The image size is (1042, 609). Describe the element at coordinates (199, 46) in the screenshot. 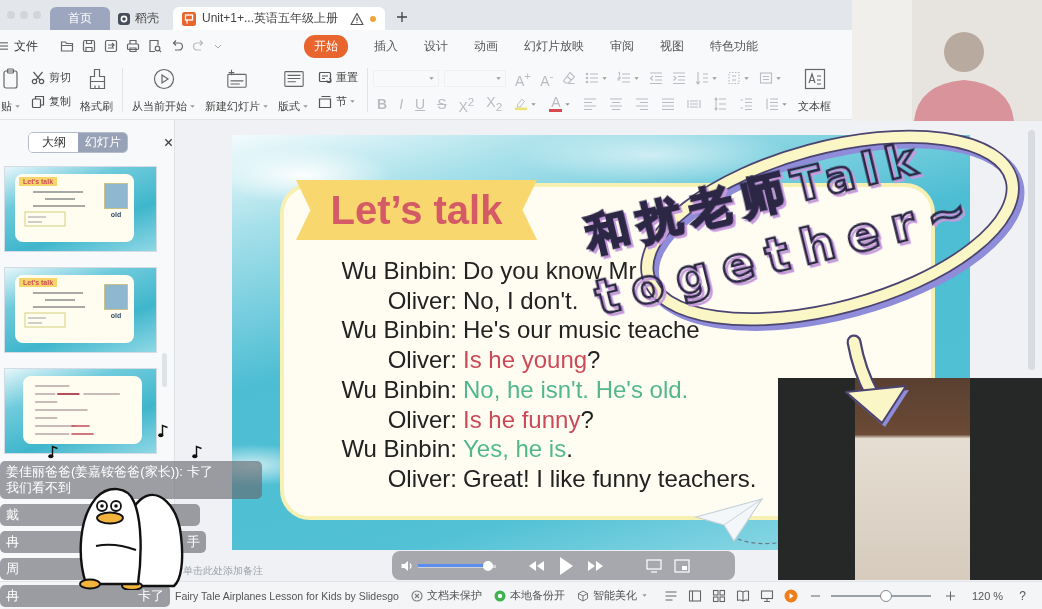

I see `redo-icon` at that location.